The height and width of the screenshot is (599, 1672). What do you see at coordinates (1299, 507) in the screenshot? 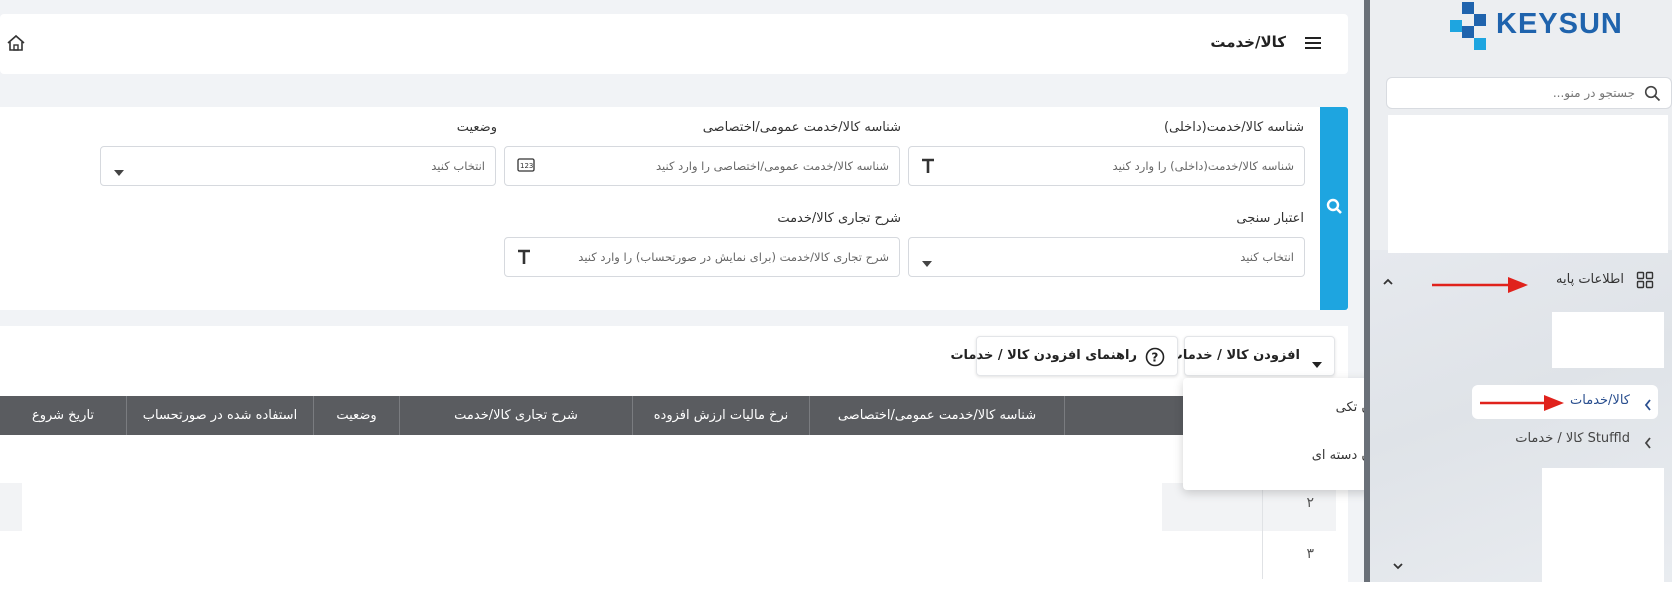
I see `row-index: ۲` at bounding box center [1299, 507].